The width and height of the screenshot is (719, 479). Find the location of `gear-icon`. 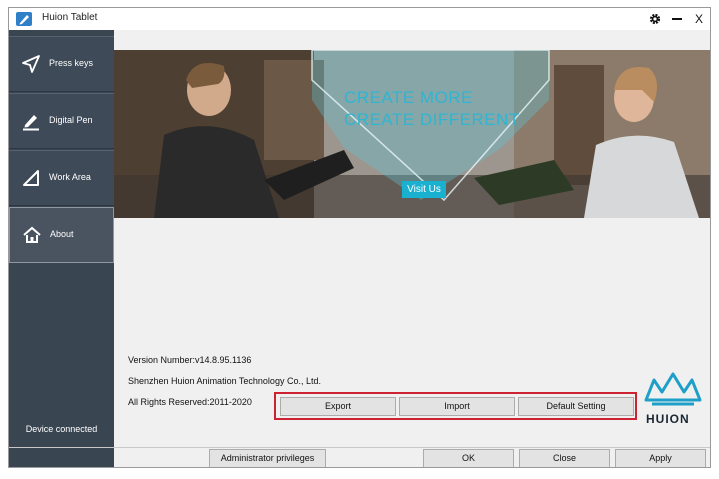

gear-icon is located at coordinates (655, 19).